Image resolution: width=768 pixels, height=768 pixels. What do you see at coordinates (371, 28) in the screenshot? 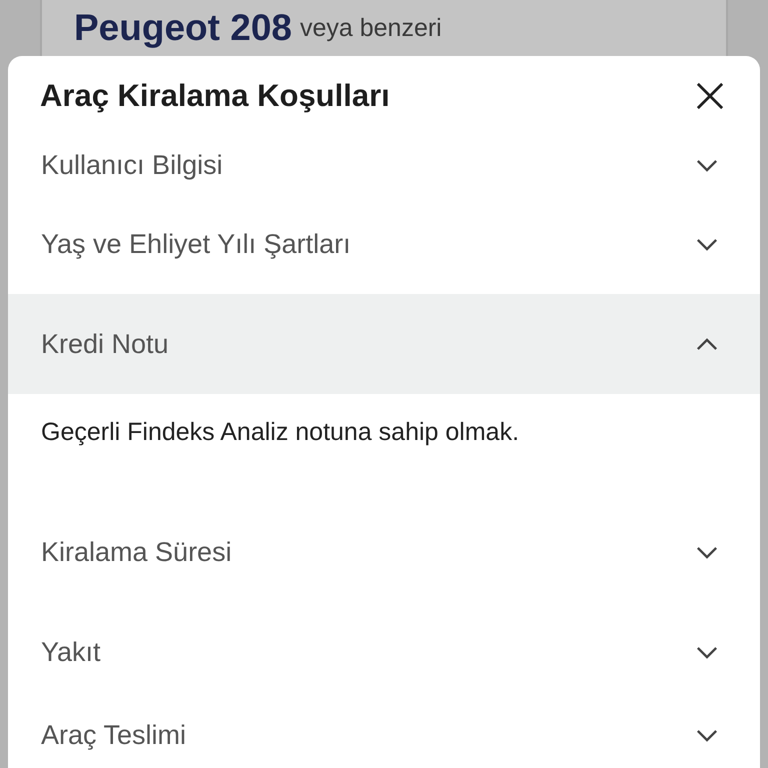
I see `car-model-note: veya benzeri` at bounding box center [371, 28].